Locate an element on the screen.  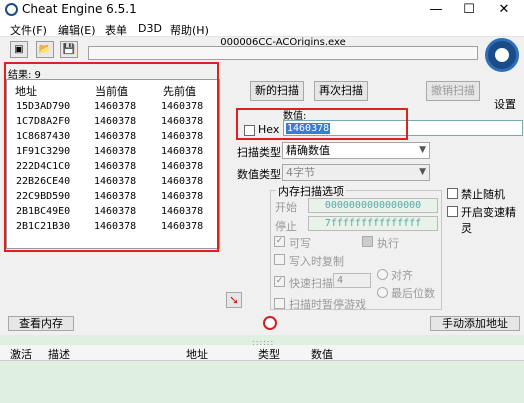
value-highlight-box is located at coordinates (322, 124).